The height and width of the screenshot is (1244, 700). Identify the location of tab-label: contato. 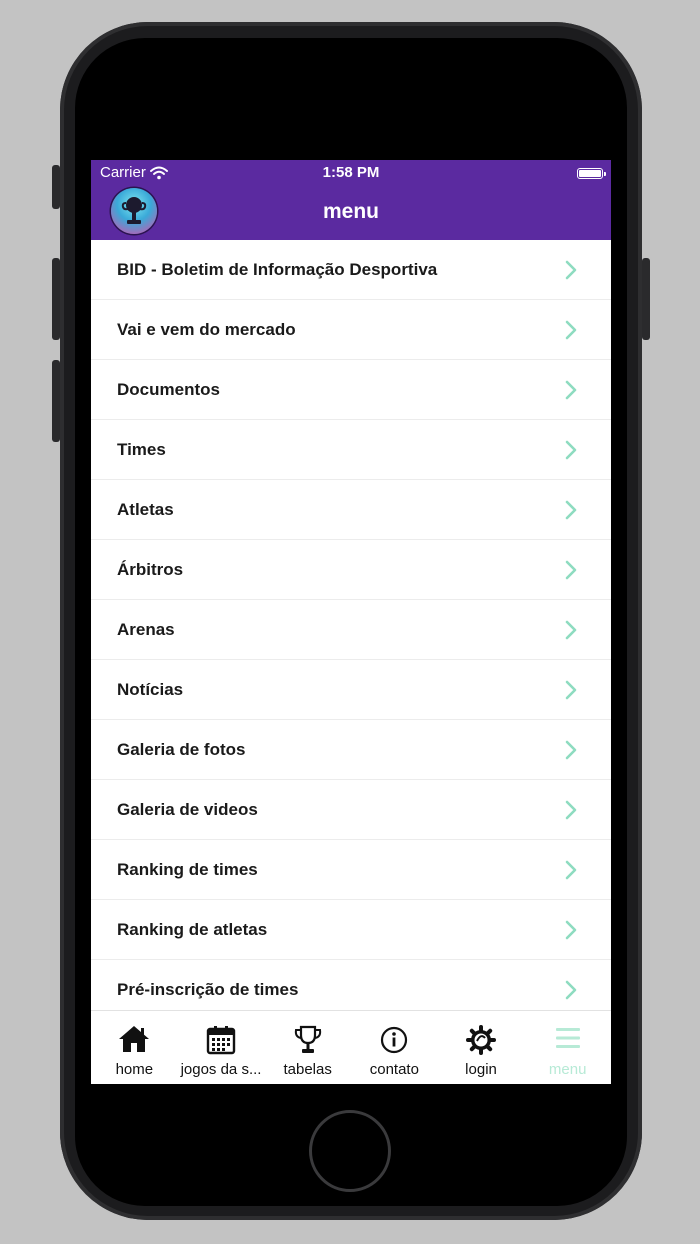
(394, 1069).